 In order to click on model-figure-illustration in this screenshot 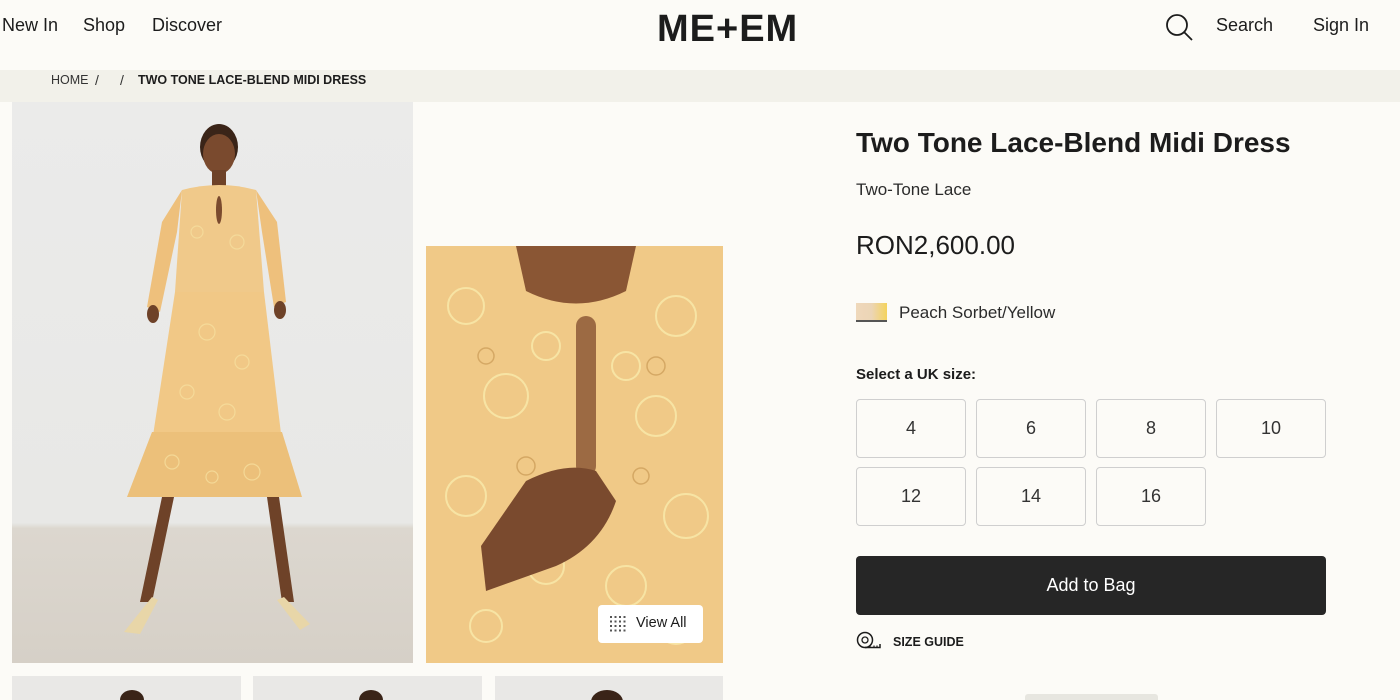, I will do `click(217, 379)`.